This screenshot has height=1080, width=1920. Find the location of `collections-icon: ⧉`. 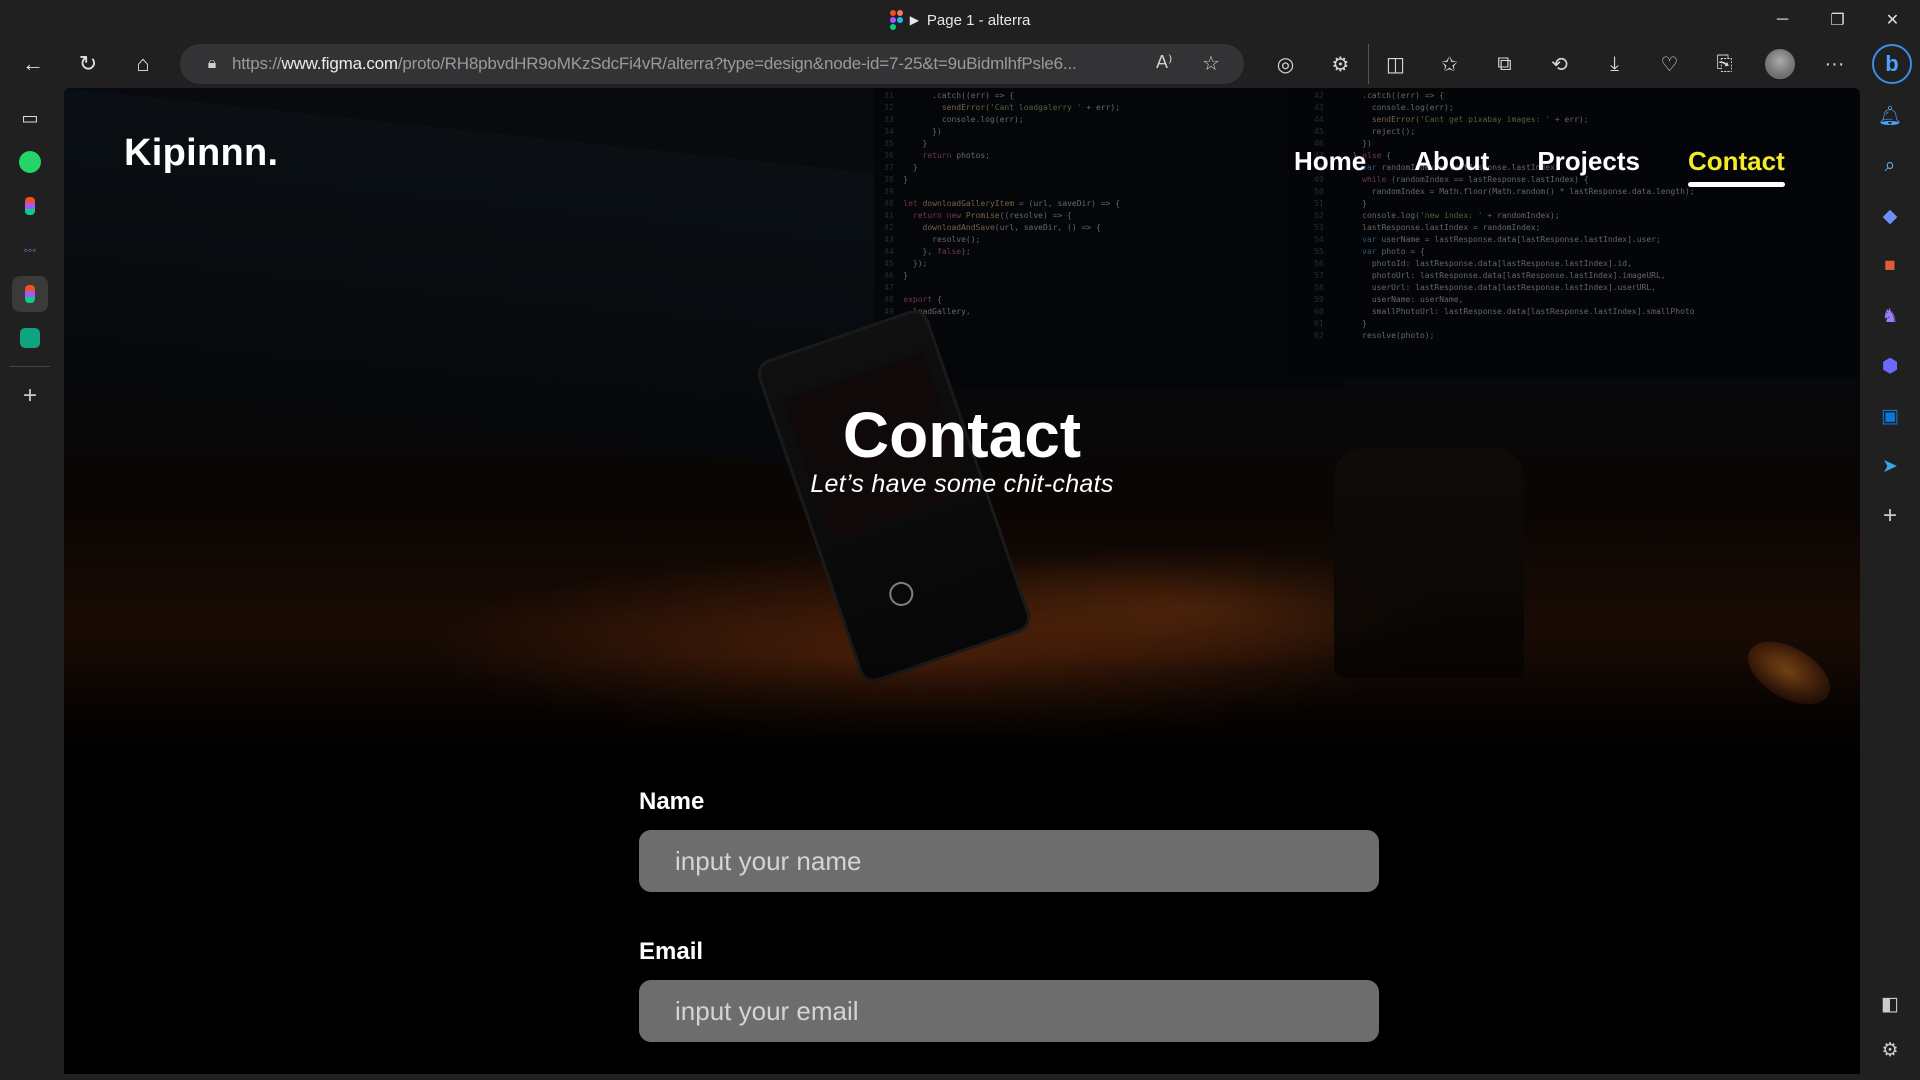

collections-icon: ⧉ is located at coordinates (1504, 64).